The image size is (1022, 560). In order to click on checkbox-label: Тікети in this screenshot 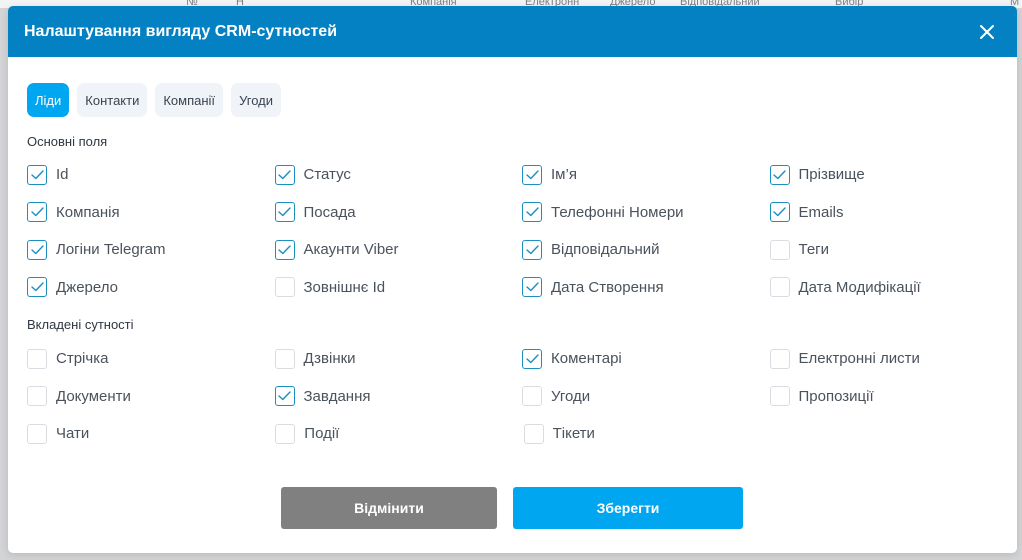, I will do `click(573, 434)`.